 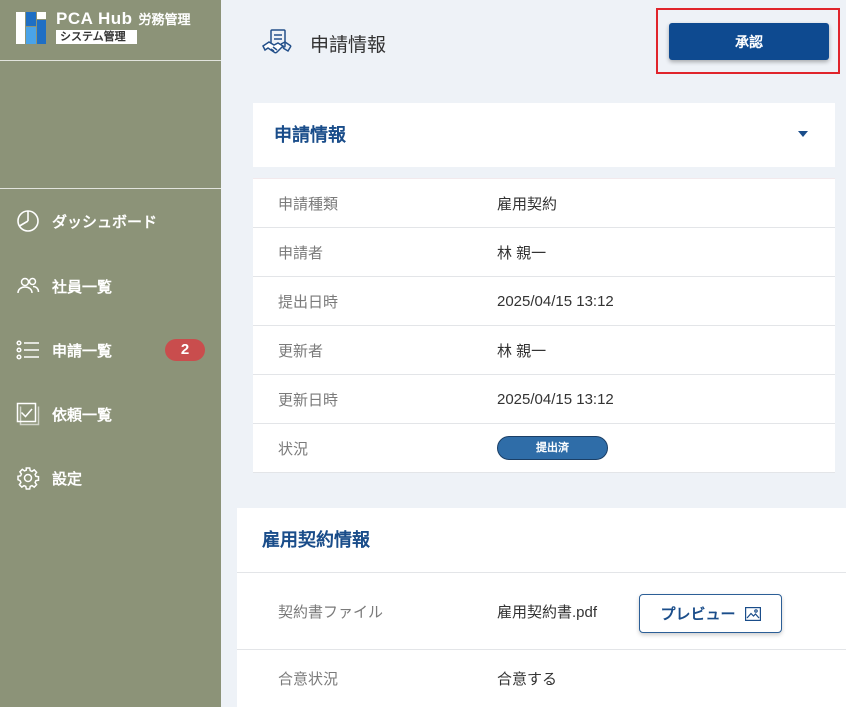 I want to click on row-label: 申請者, so click(x=301, y=253).